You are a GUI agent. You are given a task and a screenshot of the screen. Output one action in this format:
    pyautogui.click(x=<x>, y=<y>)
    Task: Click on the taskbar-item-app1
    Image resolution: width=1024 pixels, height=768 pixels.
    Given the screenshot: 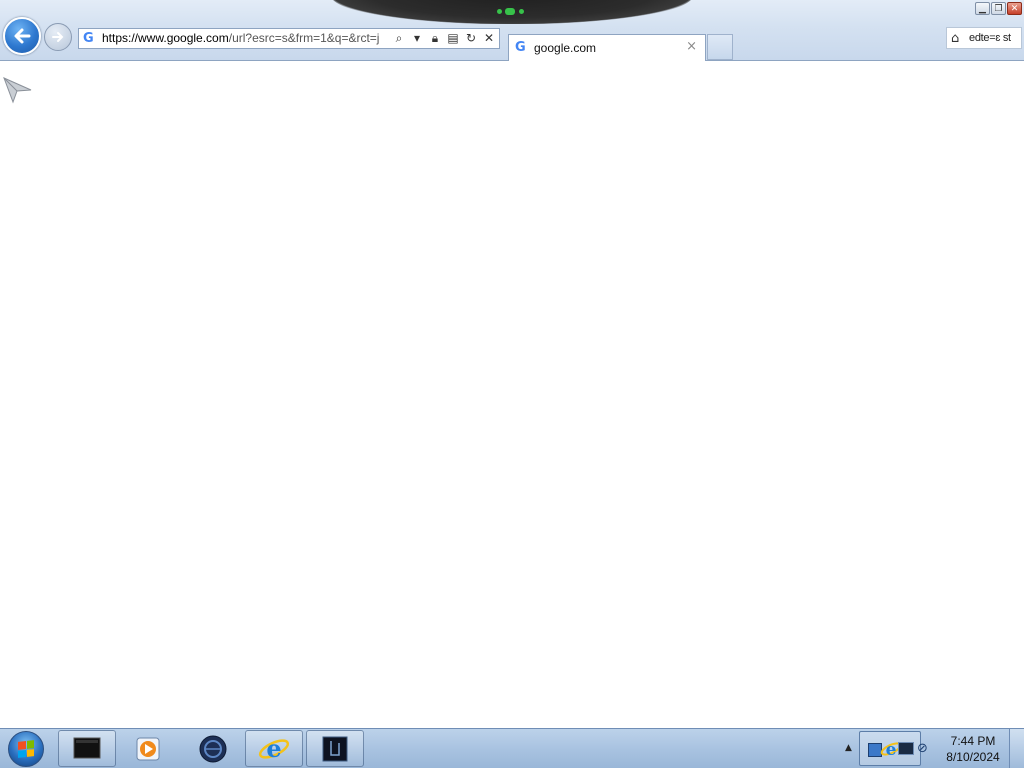 What is the action you would take?
    pyautogui.click(x=87, y=748)
    